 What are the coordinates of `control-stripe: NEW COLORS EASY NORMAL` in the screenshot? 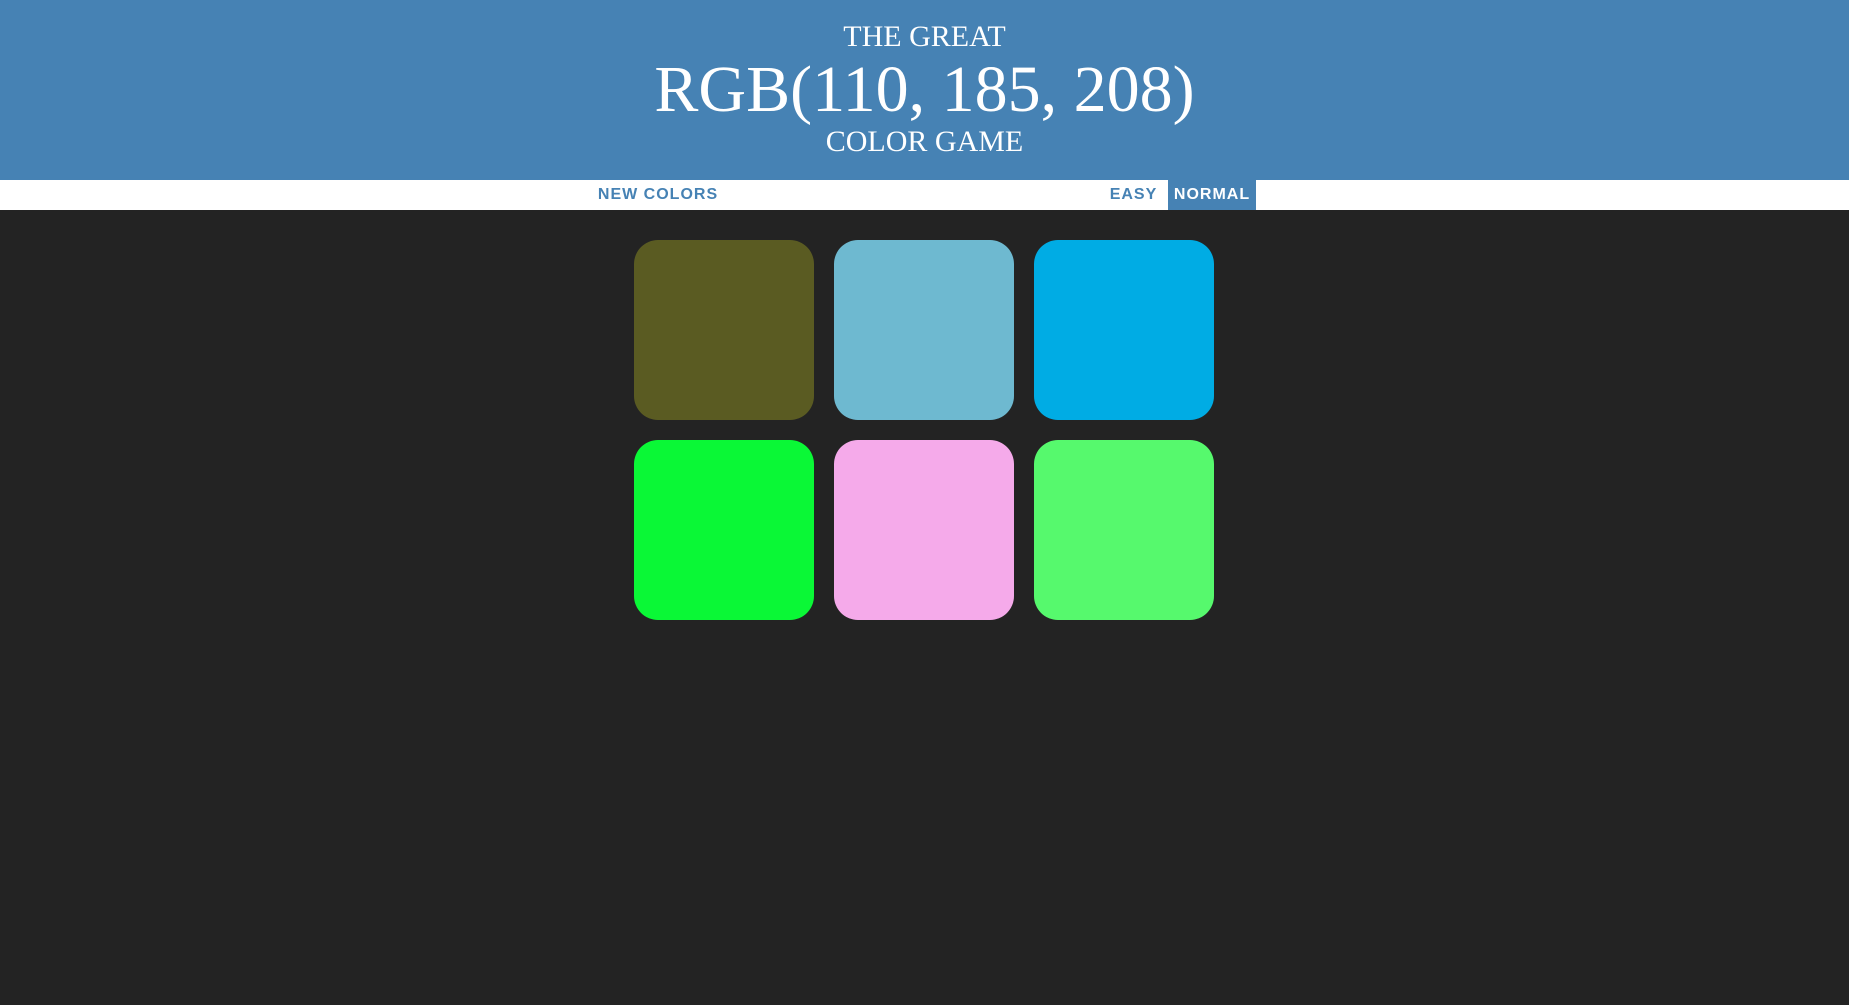 It's located at (924, 195).